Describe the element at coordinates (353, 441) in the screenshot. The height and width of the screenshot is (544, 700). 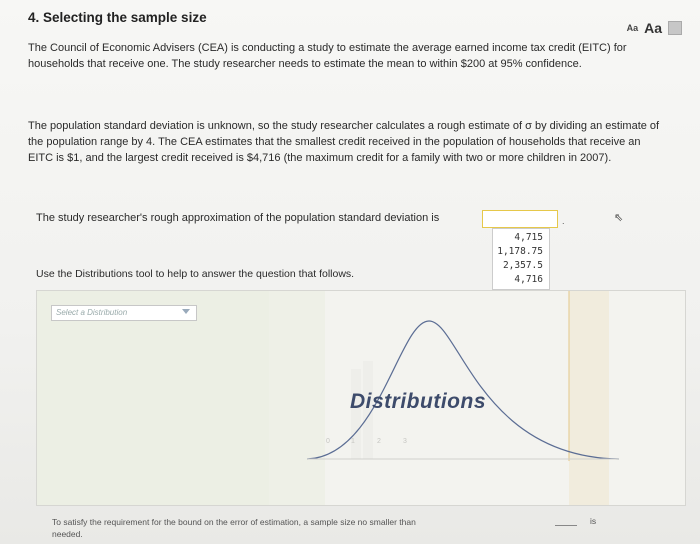
I see `axis-tick-1: 1` at that location.